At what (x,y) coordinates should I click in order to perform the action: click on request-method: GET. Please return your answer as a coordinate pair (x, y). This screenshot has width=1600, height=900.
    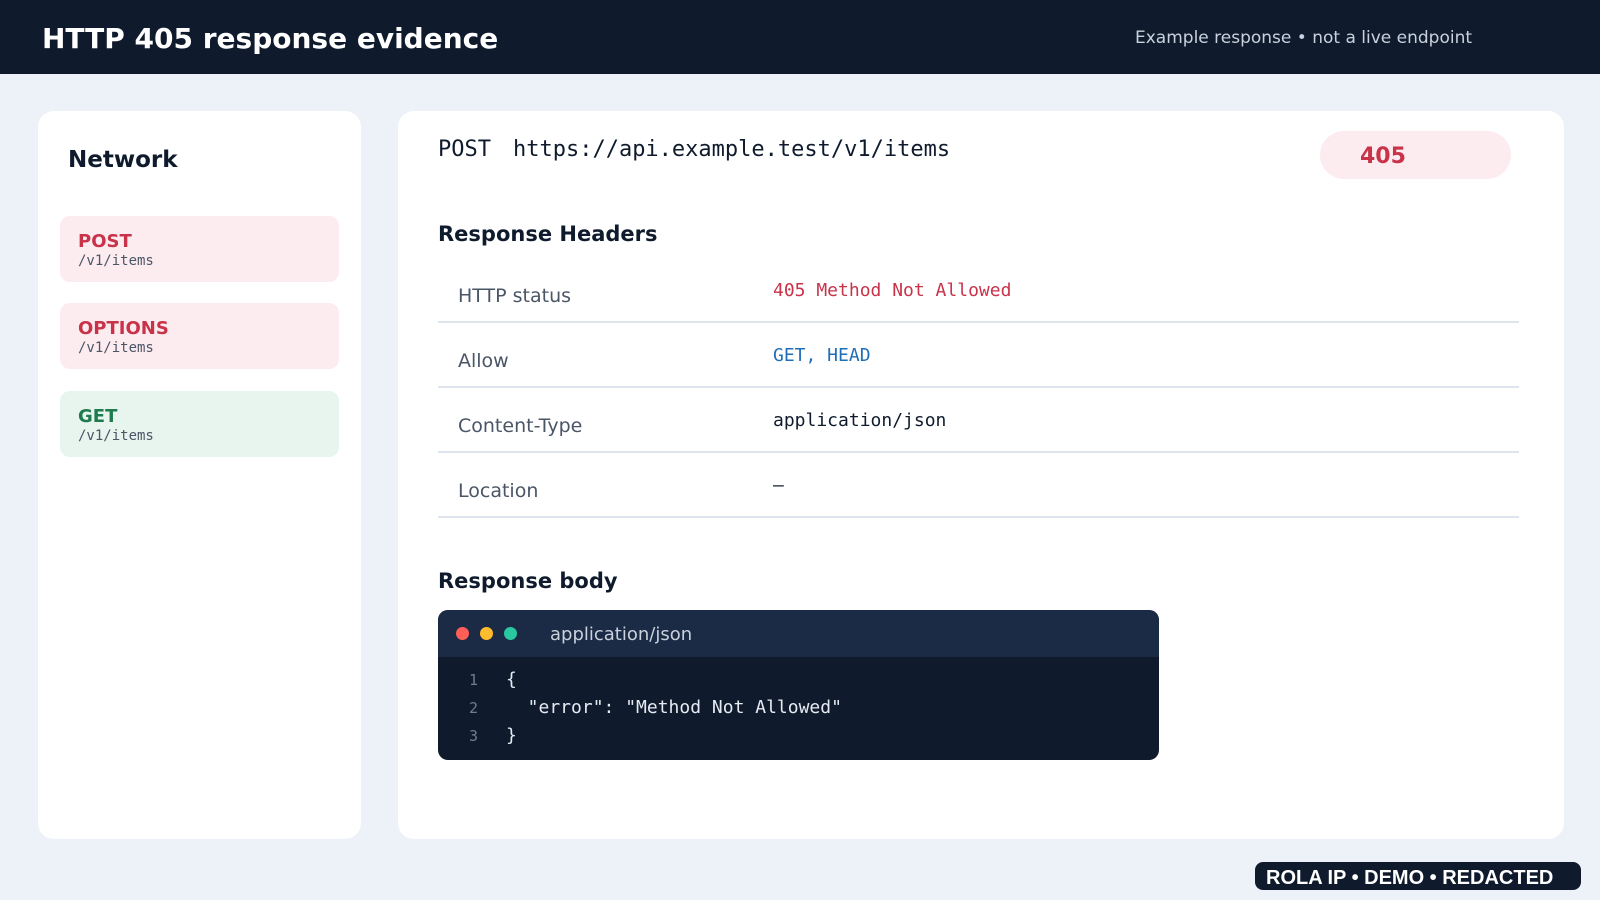
    Looking at the image, I should click on (98, 416).